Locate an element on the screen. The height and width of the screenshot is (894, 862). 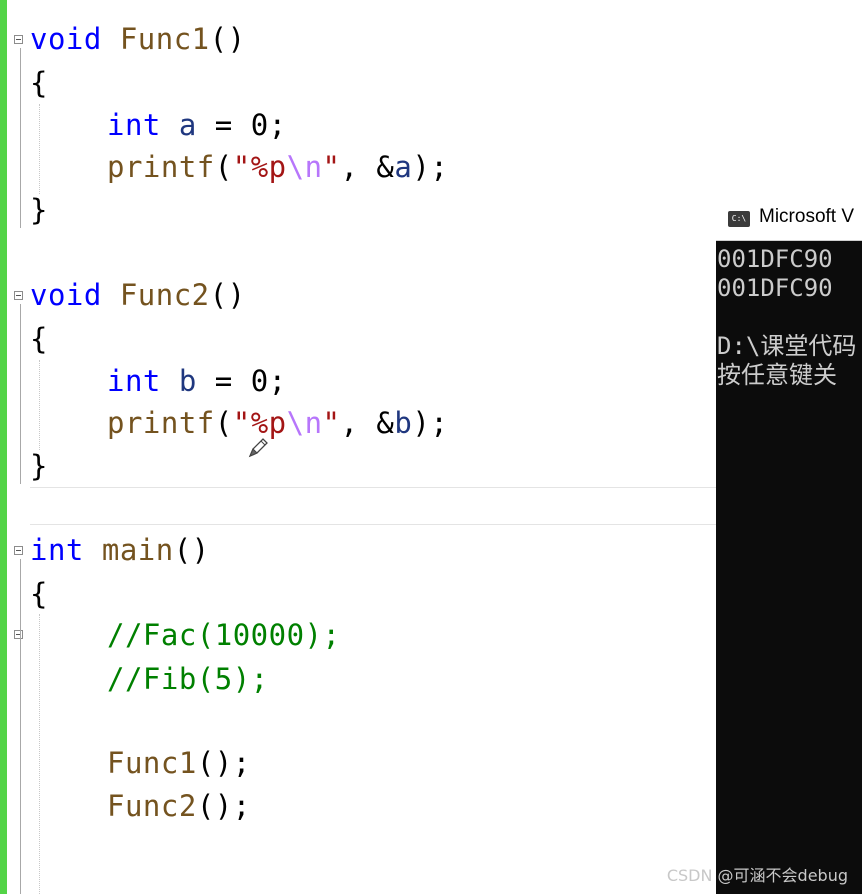
code-line: Func2(); is located at coordinates (179, 806).